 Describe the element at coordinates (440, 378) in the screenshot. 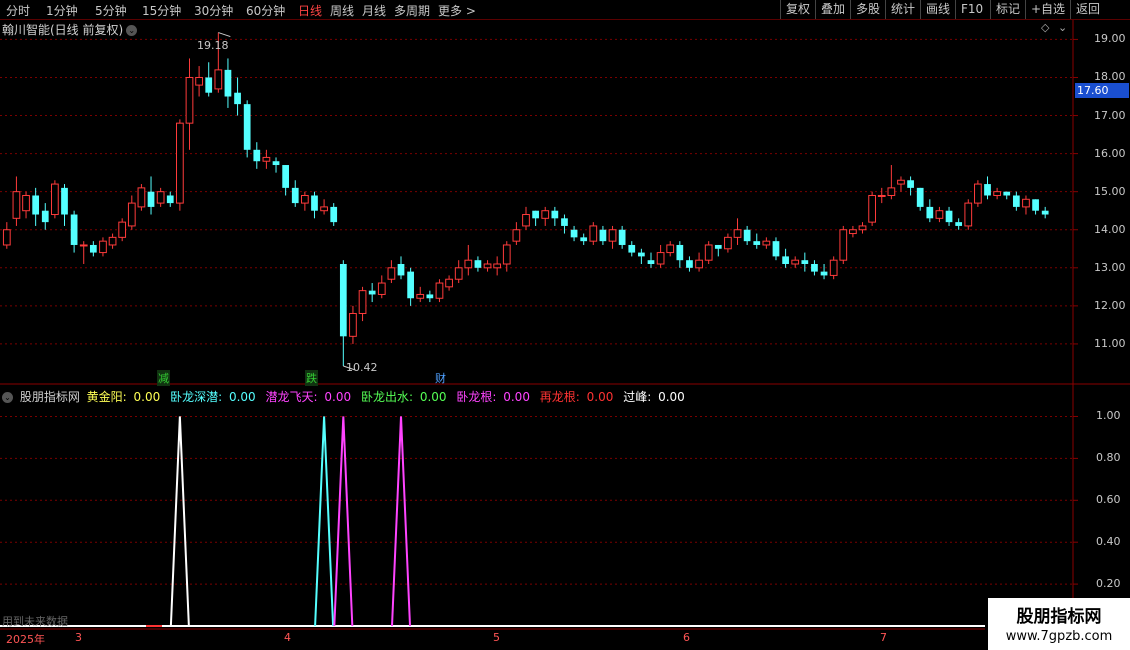

I see `signal-marker-cai: 财` at that location.